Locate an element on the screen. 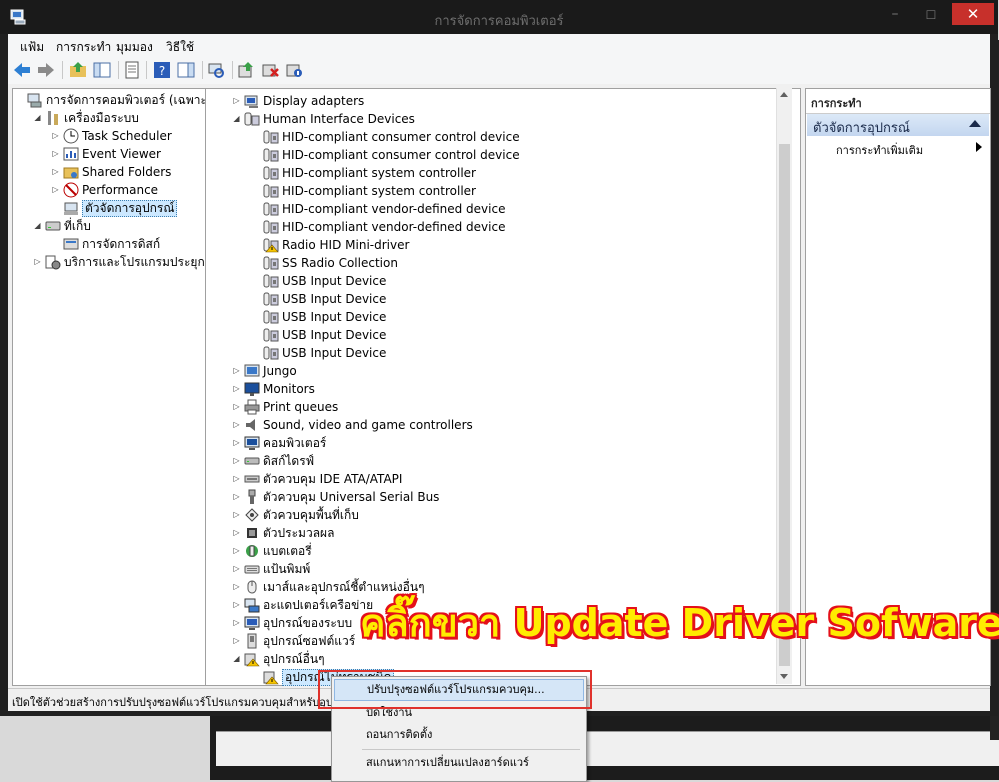 This screenshot has width=999, height=782. console-tree-item: ▷ Task Scheduler is located at coordinates (128, 136).